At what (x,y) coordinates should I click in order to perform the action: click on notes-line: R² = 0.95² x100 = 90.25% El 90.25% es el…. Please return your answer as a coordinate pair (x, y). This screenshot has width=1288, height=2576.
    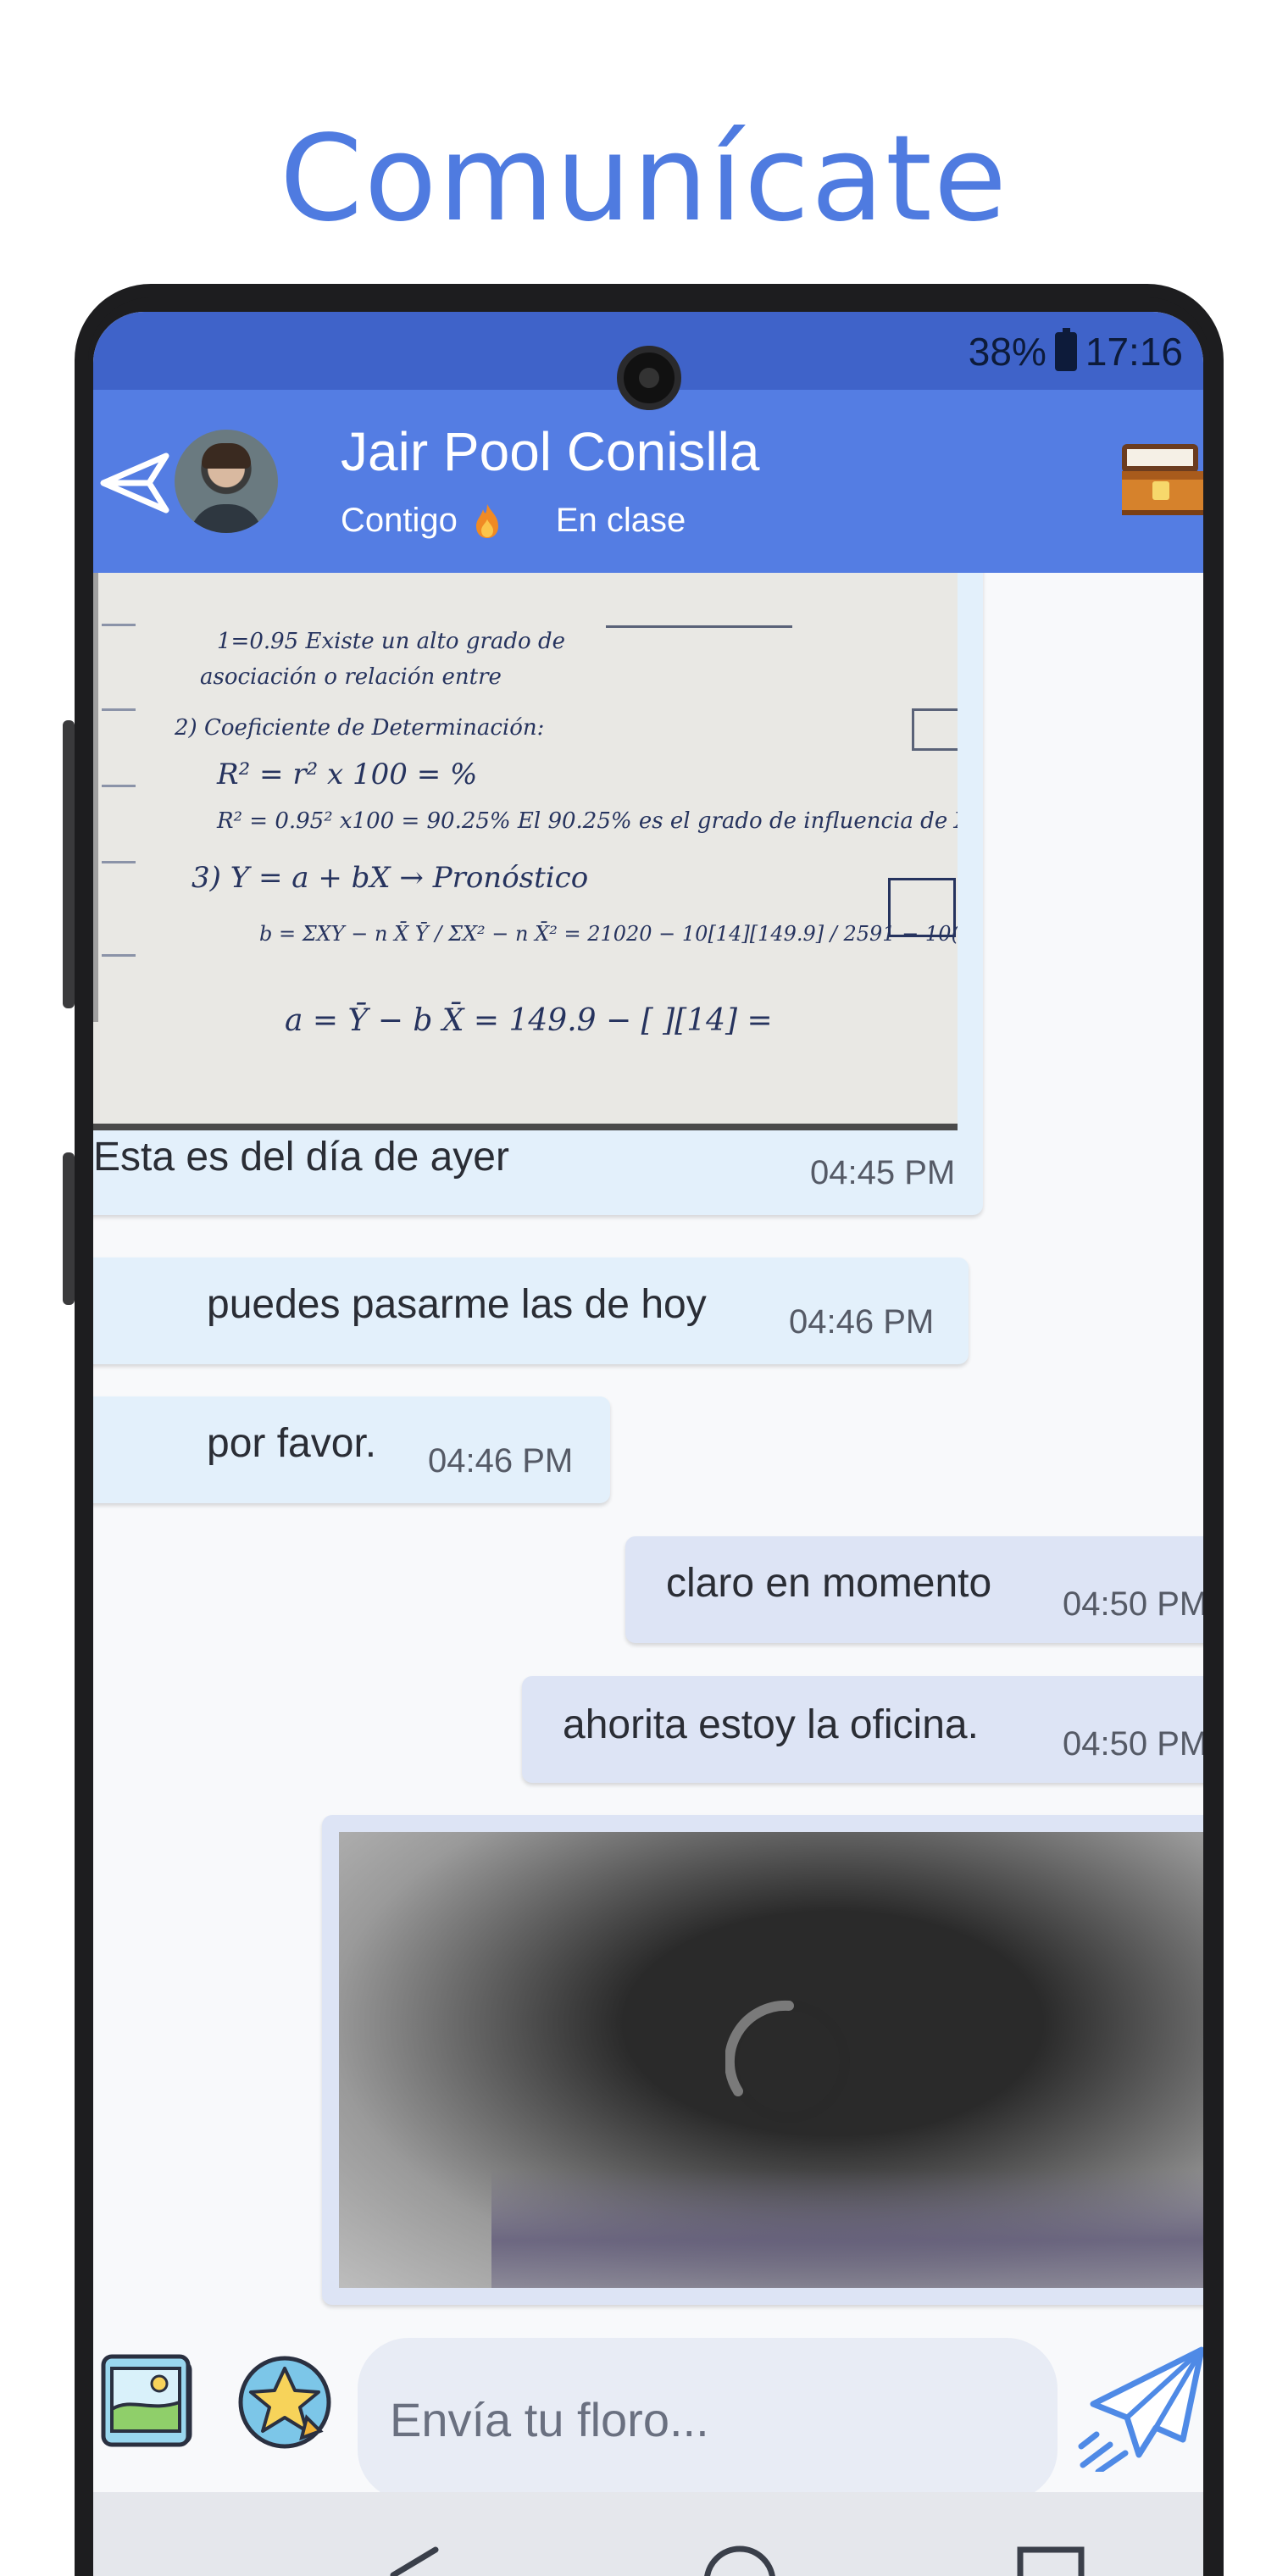
    Looking at the image, I should click on (587, 821).